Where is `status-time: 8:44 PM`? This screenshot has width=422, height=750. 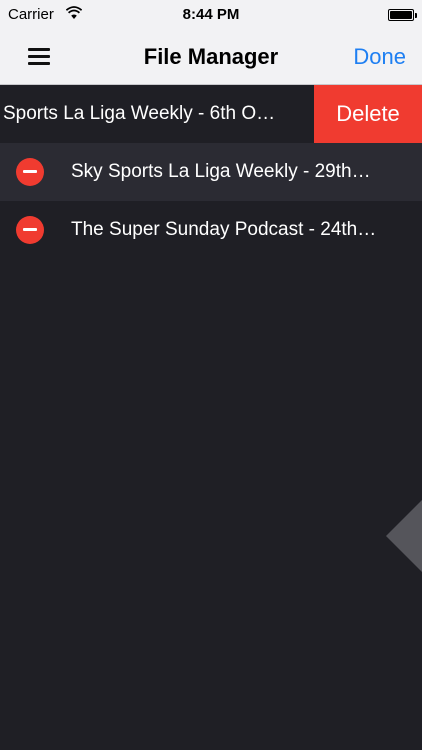 status-time: 8:44 PM is located at coordinates (211, 14).